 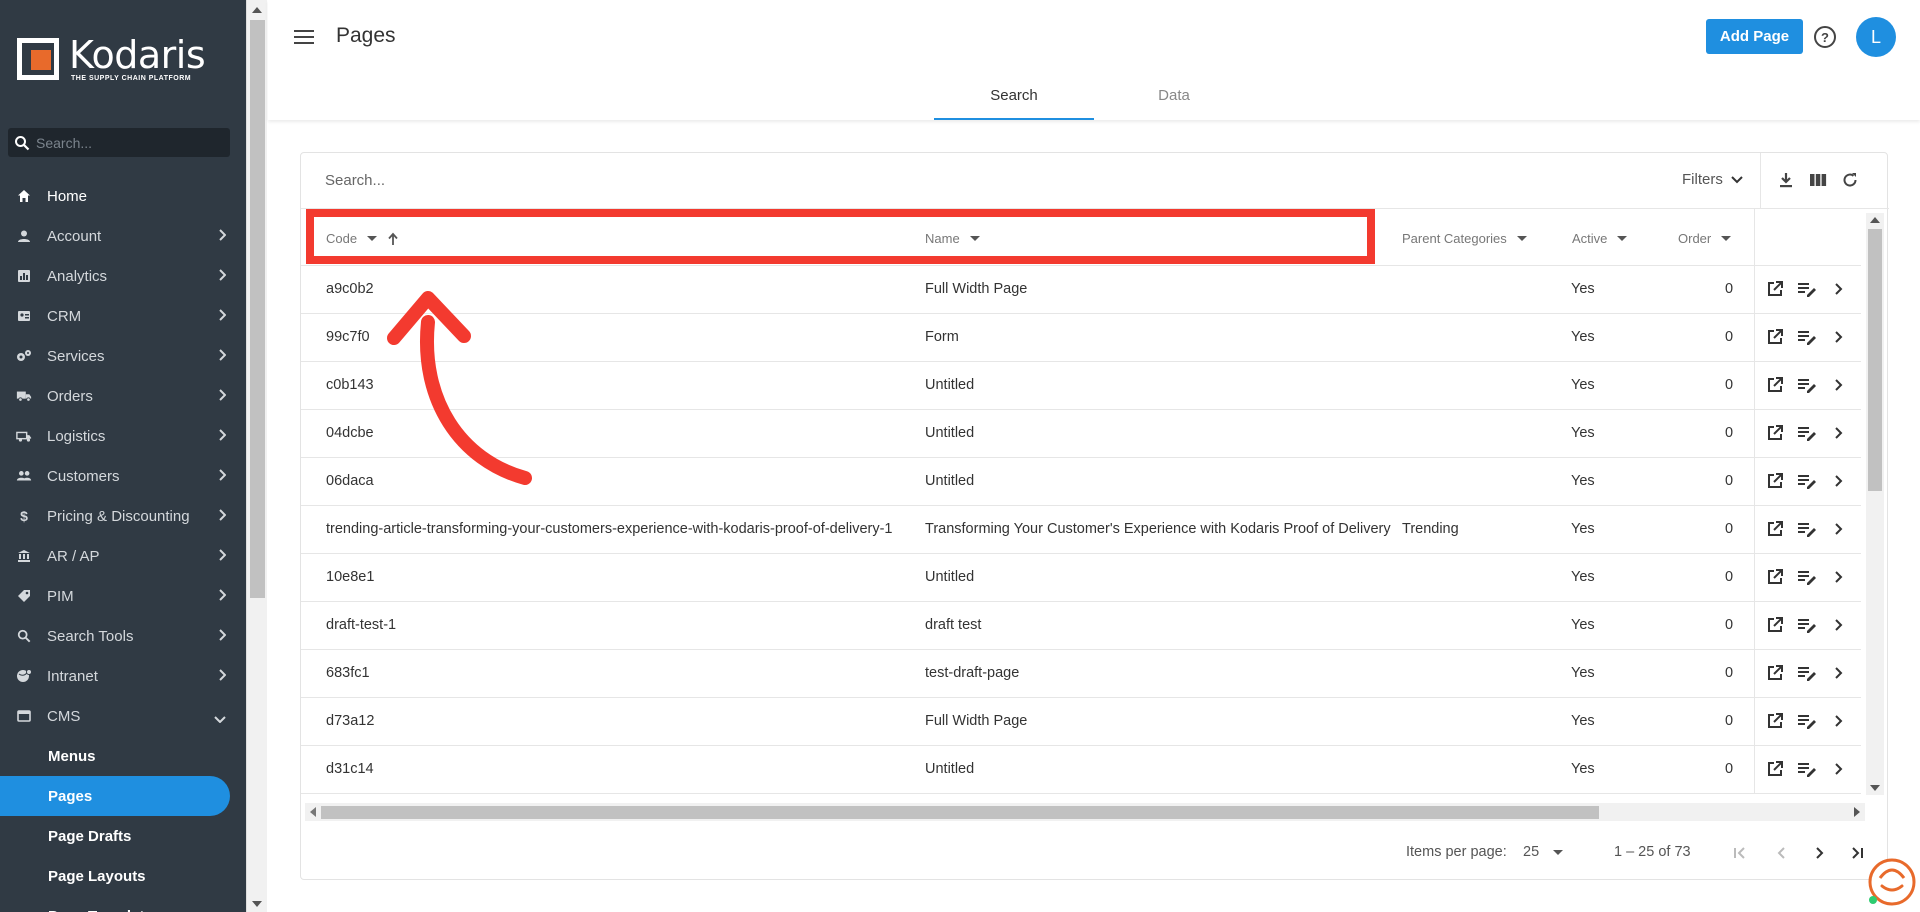 I want to click on table-row: 10e8e1 Untitled Yes 0, so click(x=1081, y=578).